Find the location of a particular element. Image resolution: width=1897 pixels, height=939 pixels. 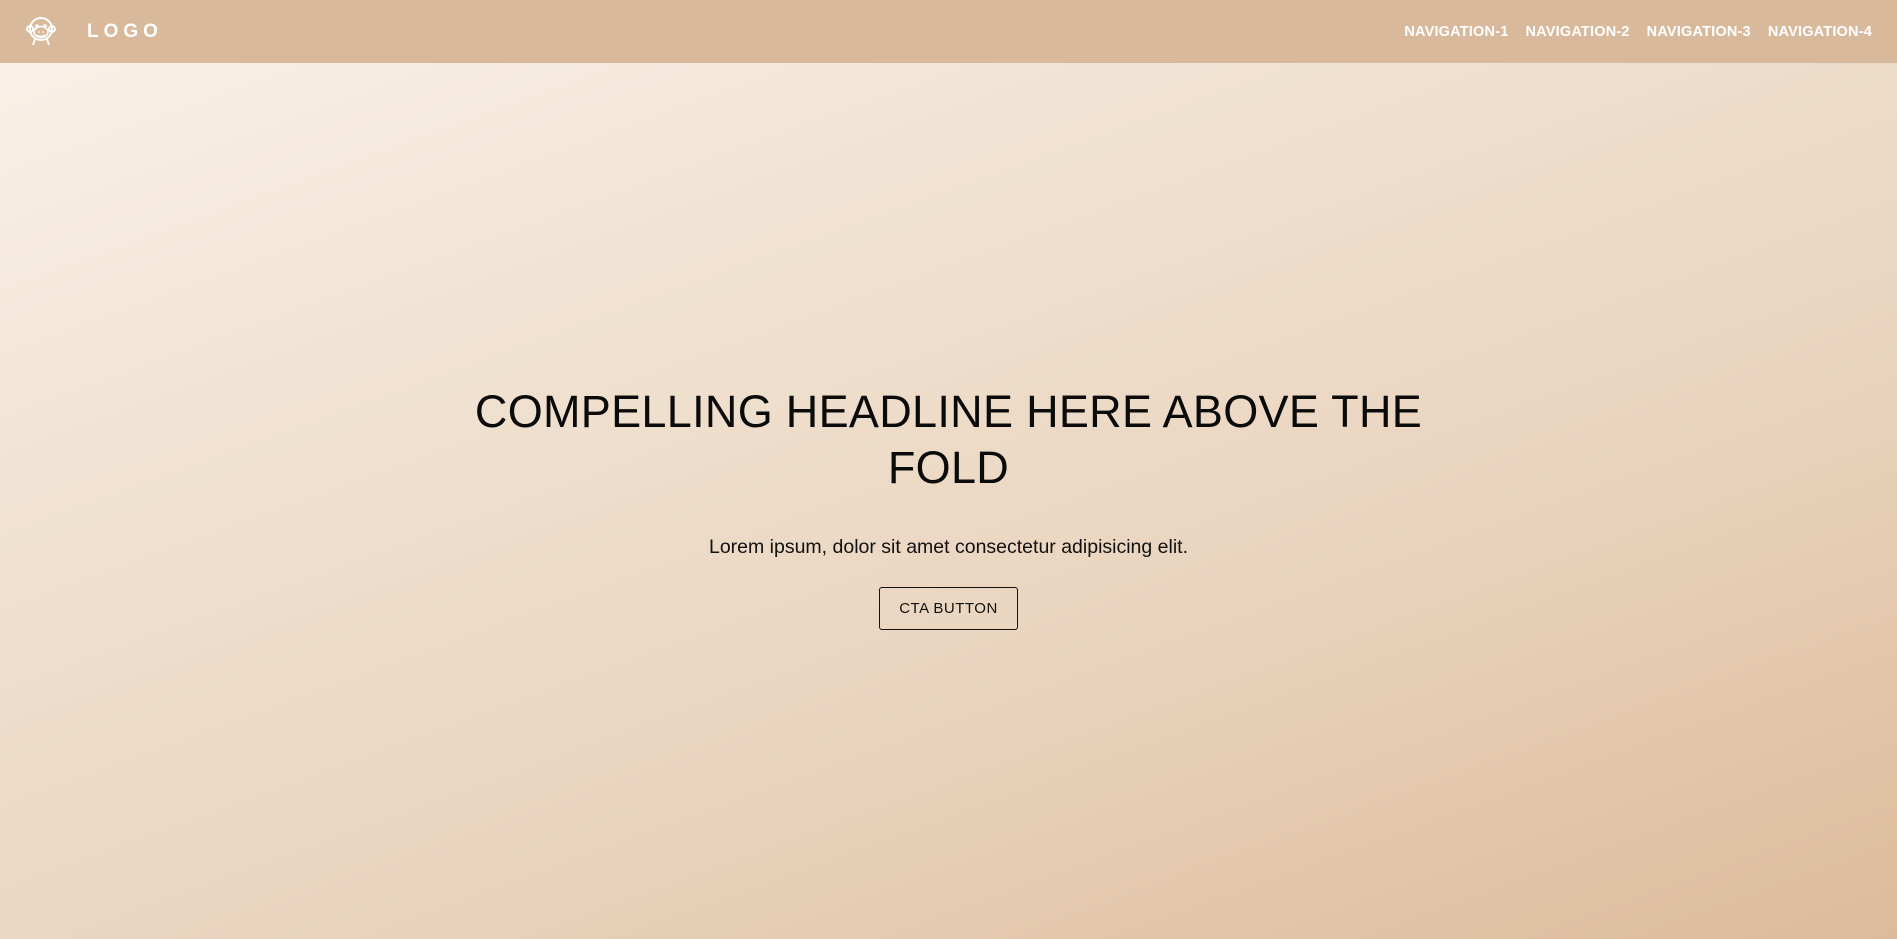

nav-link-3: NAVIGATION-3 is located at coordinates (1699, 32).